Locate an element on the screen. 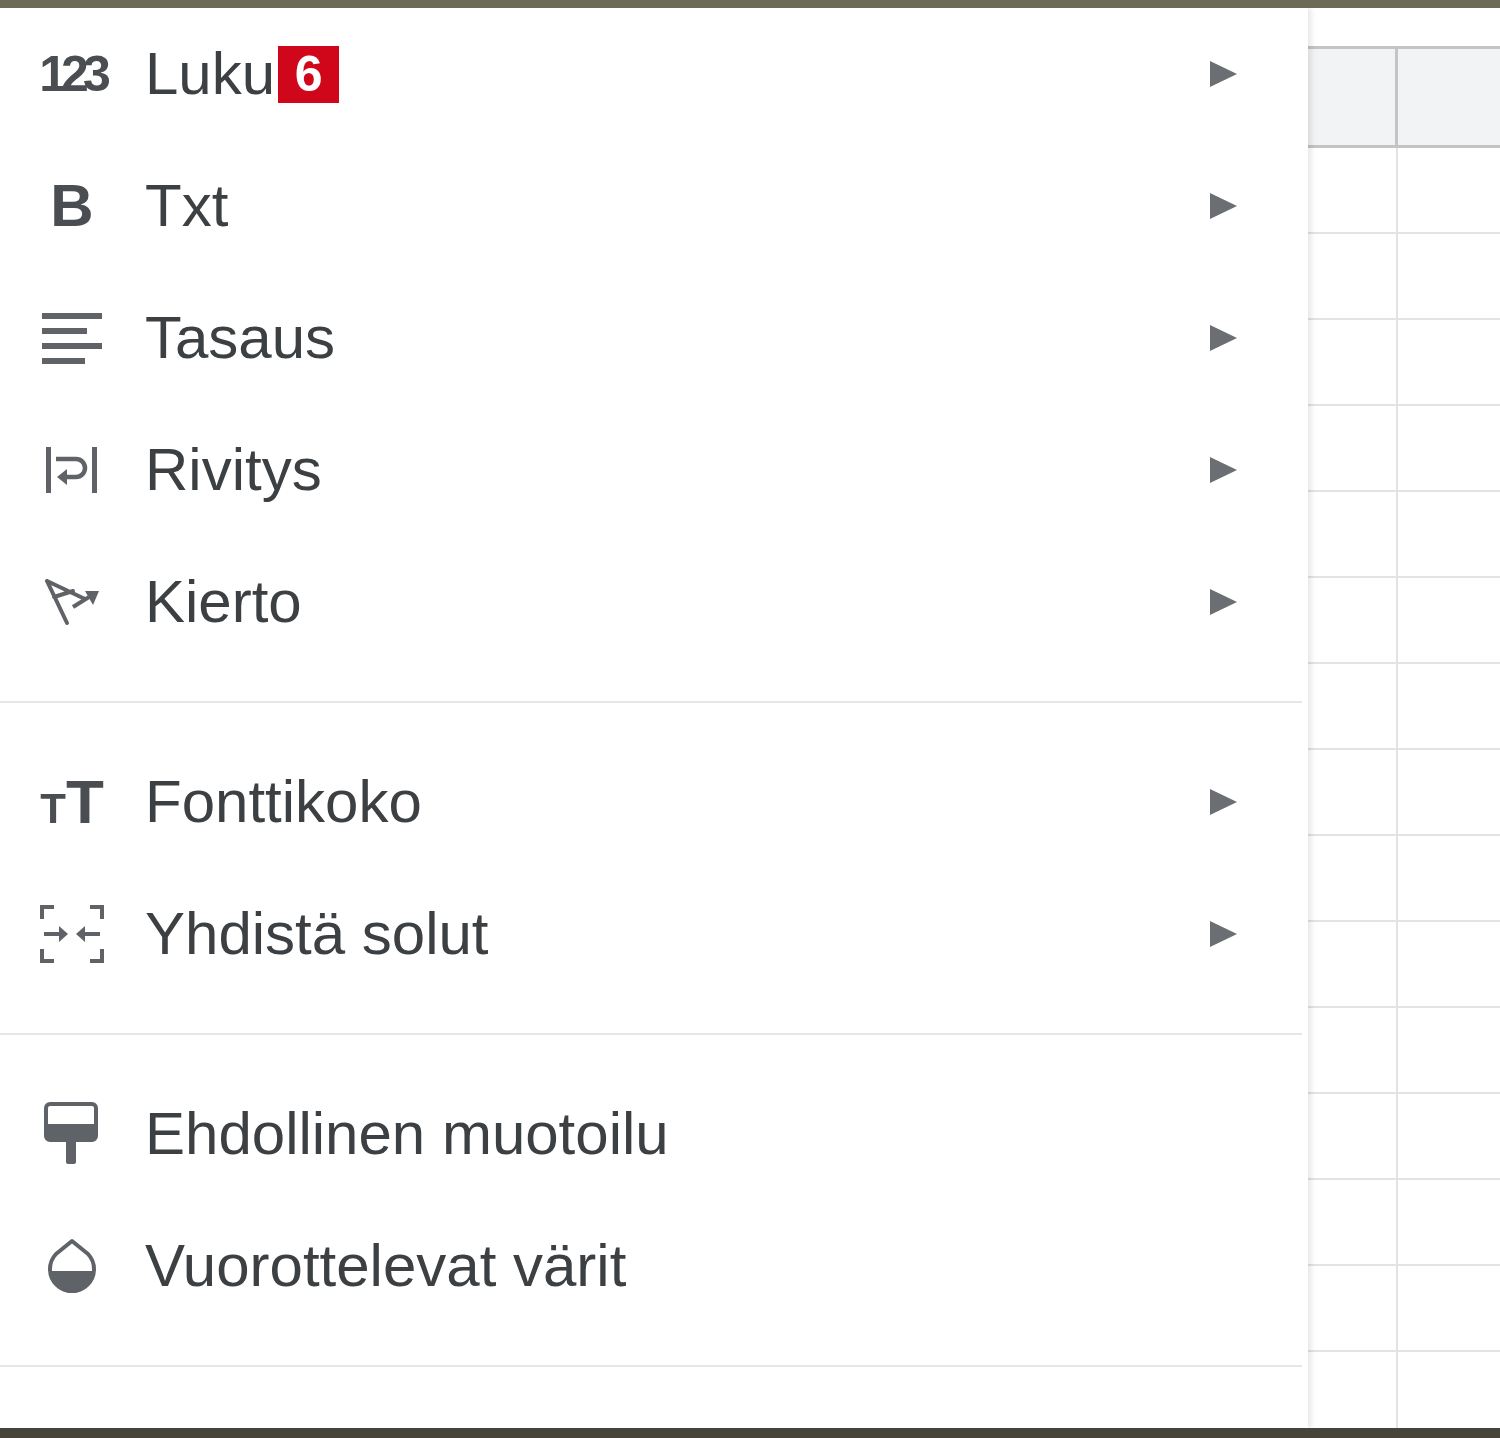 The image size is (1500, 1438). menu-item: TT Fonttikoko is located at coordinates (654, 802).